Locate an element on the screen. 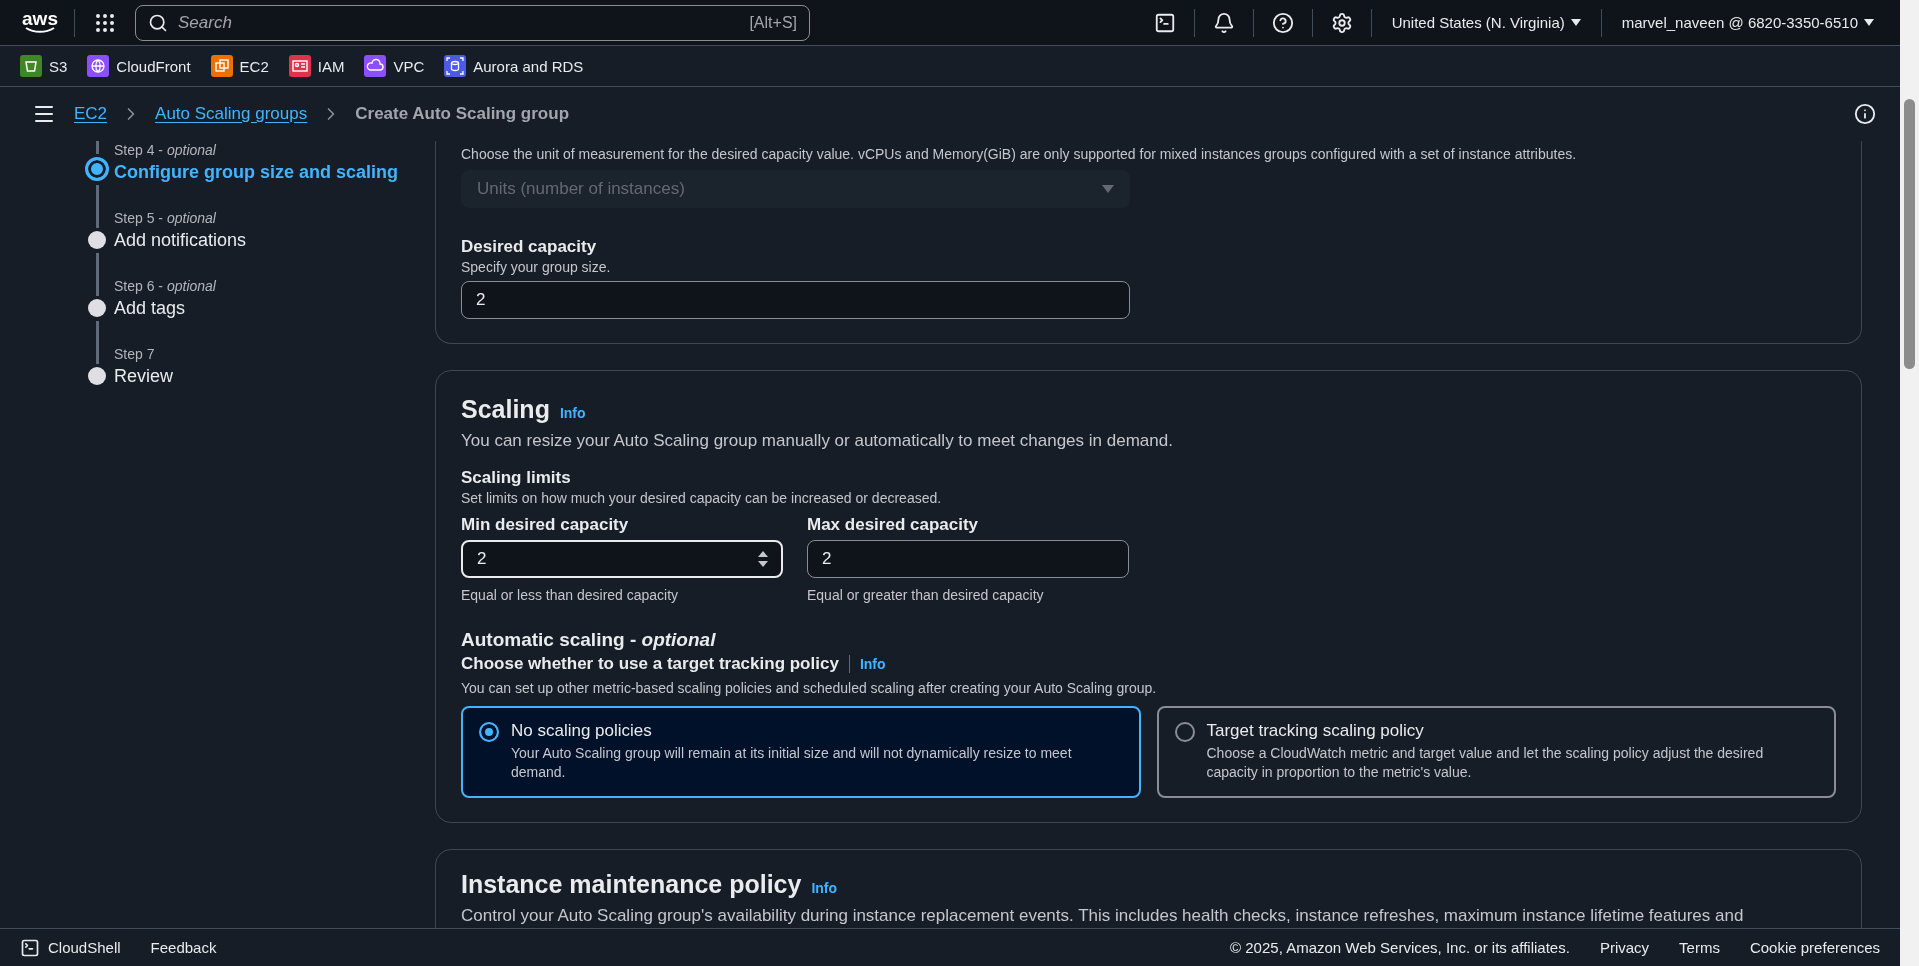 The image size is (1919, 966). spinner-icon is located at coordinates (763, 559).